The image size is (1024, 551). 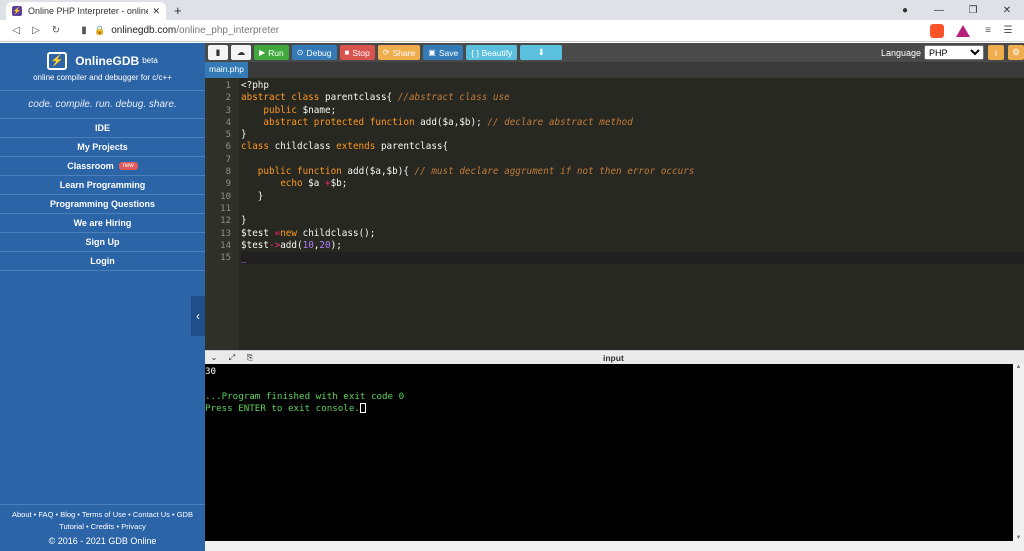 I want to click on share-button: ⟳ Share, so click(x=399, y=52).